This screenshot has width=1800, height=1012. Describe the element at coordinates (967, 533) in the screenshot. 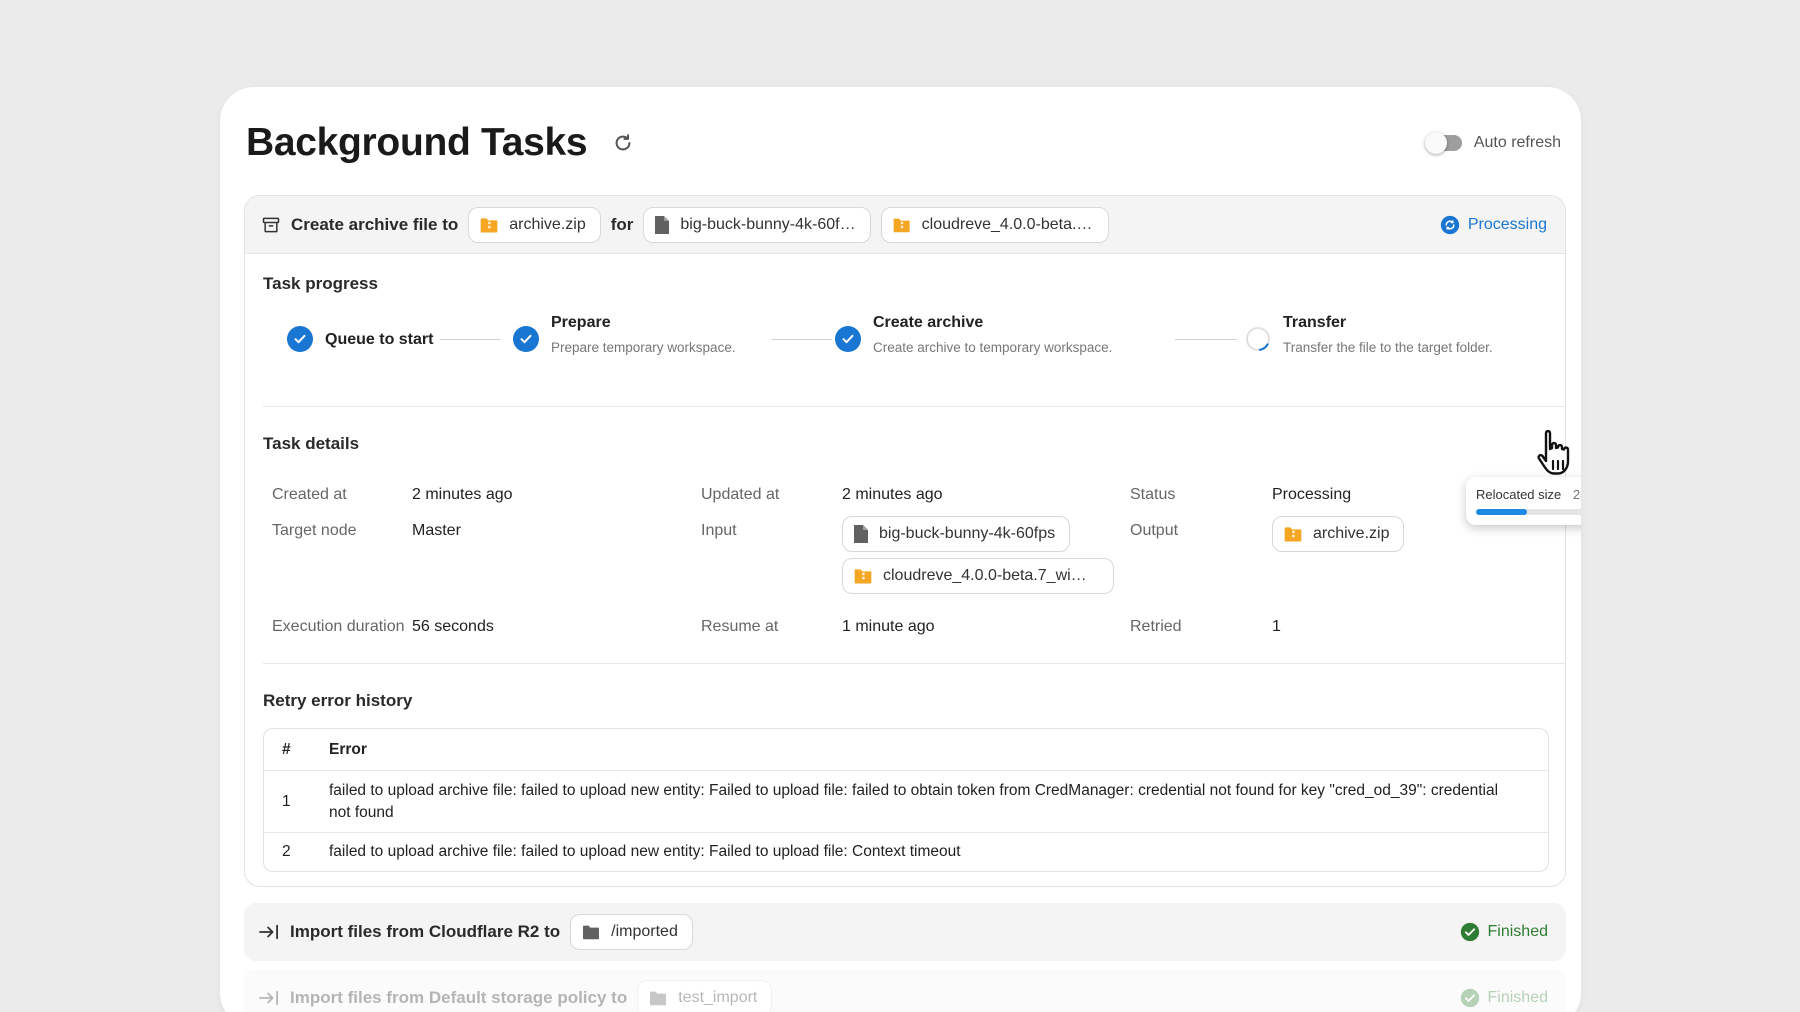

I see `input-file-chip-1-label: big-buck-bunny-4k-60fps` at that location.